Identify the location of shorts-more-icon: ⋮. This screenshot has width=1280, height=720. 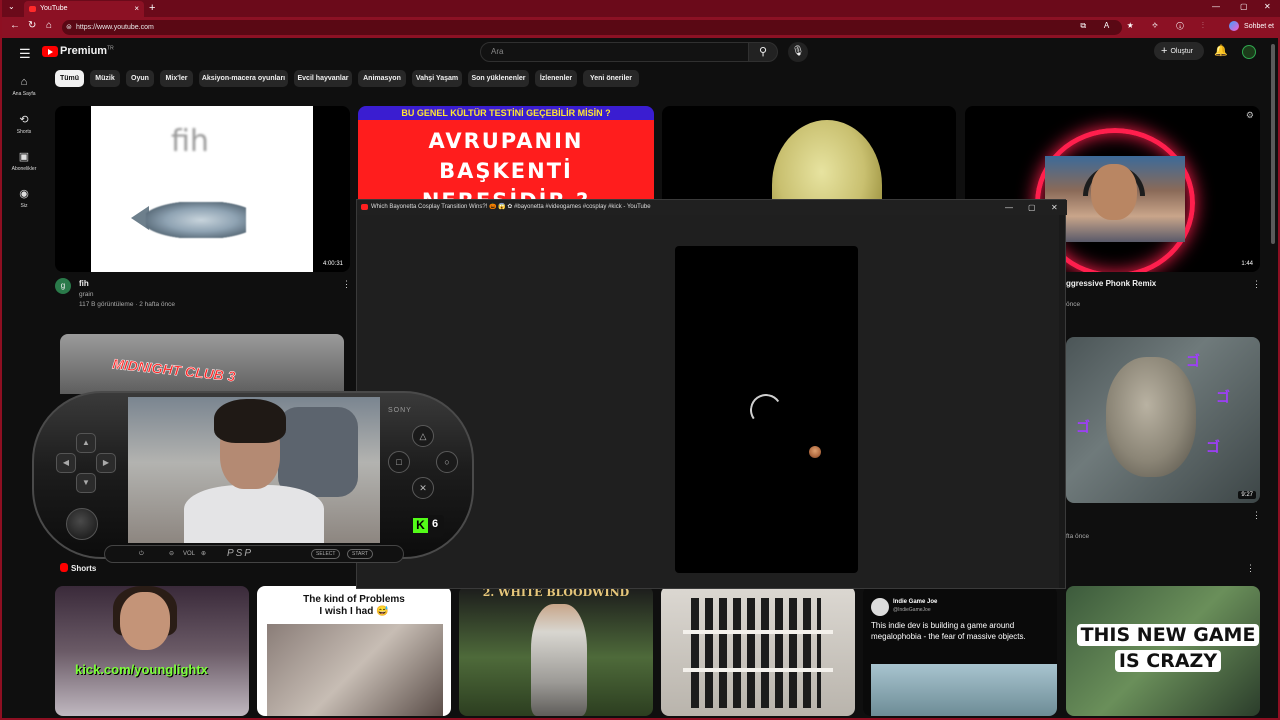
(1250, 568).